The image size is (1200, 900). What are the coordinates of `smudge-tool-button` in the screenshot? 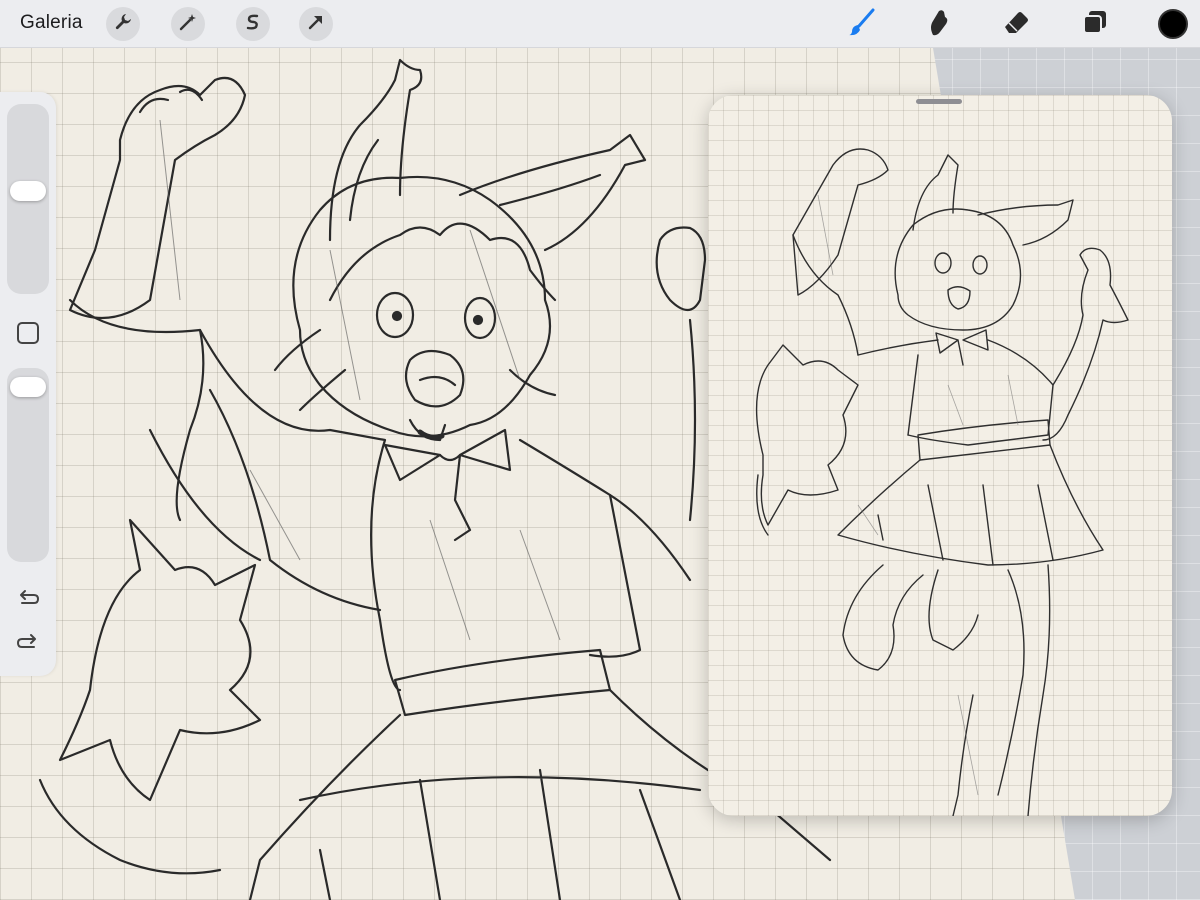 It's located at (938, 24).